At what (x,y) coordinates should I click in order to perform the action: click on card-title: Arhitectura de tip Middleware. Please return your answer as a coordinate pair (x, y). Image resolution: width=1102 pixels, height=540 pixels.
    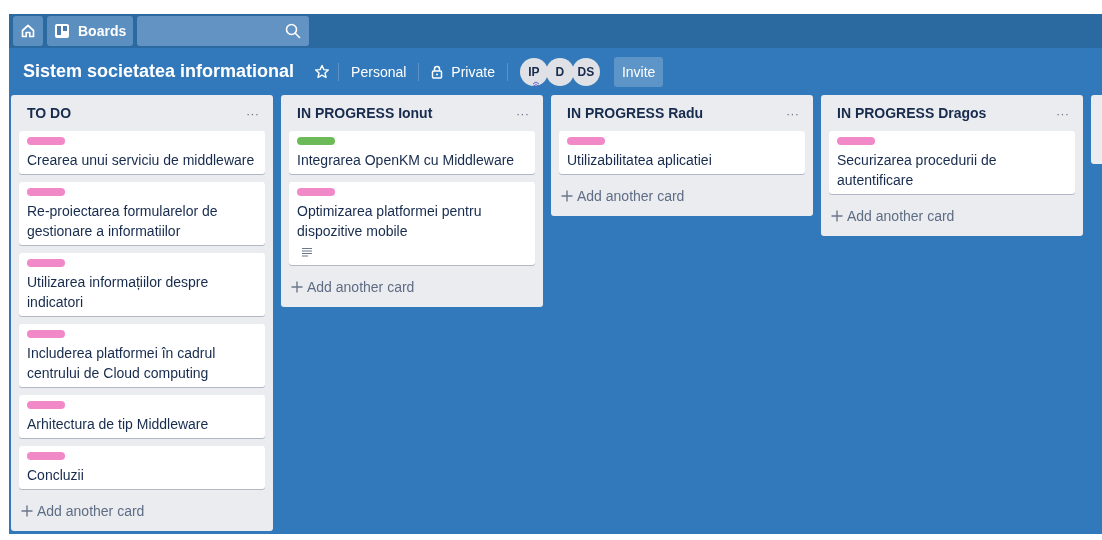
    Looking at the image, I should click on (118, 424).